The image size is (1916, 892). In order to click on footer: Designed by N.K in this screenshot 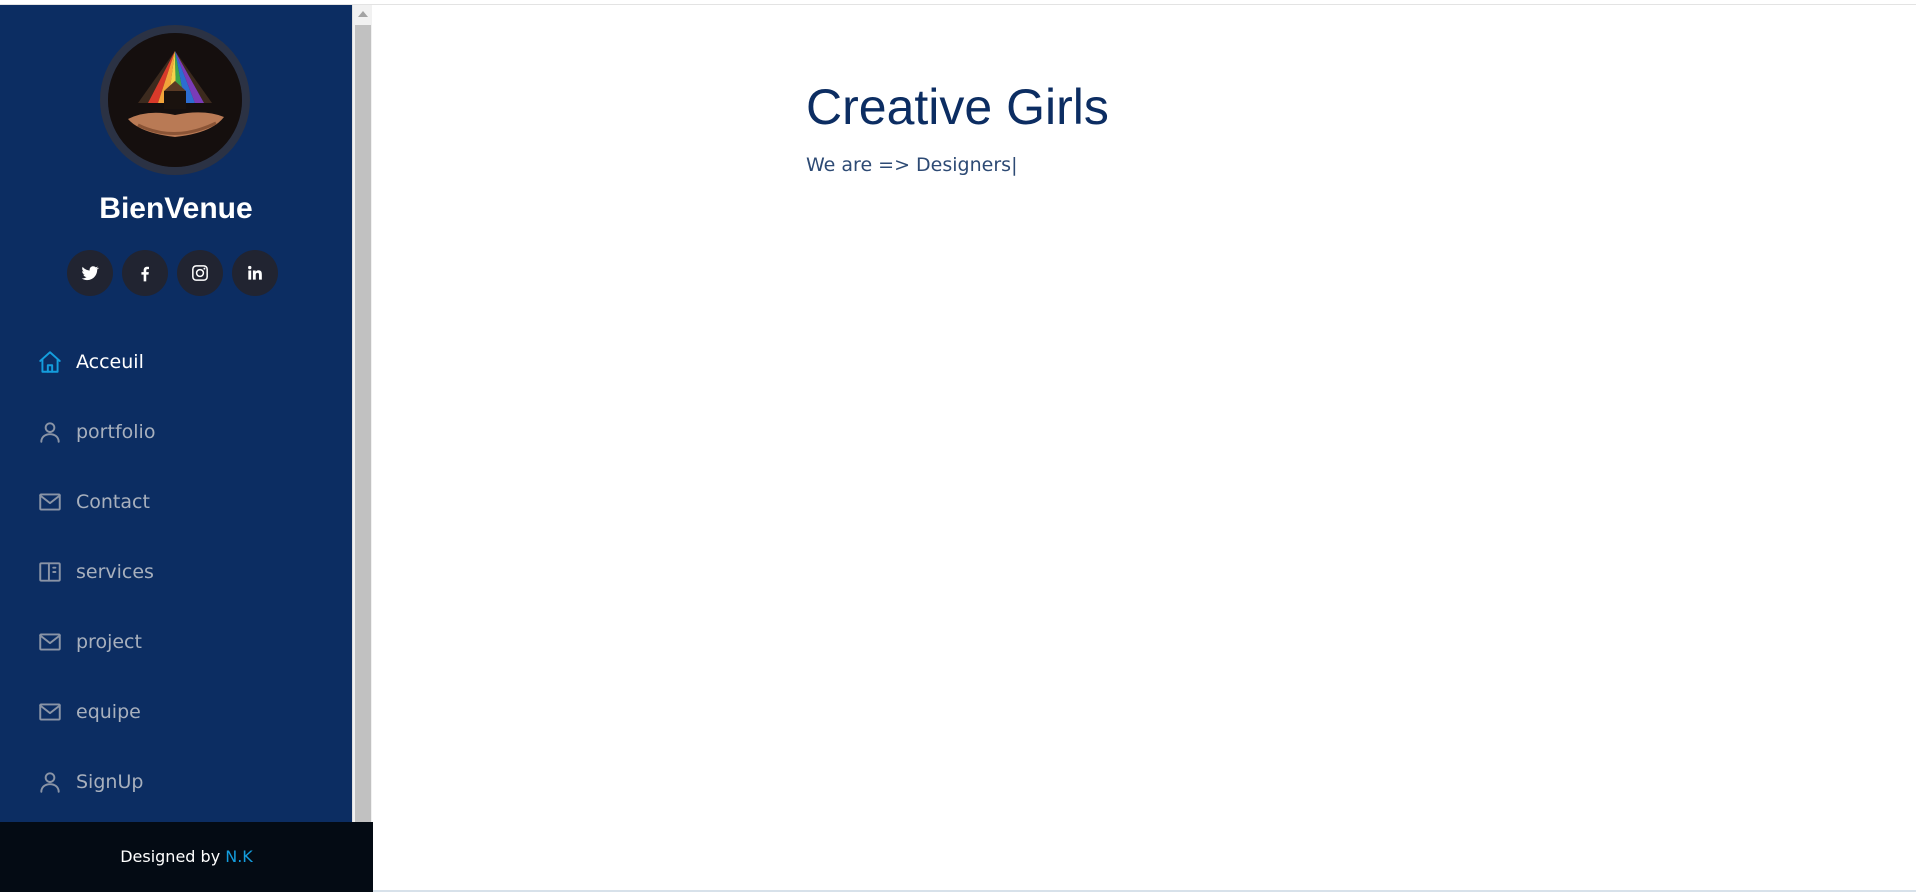, I will do `click(186, 857)`.